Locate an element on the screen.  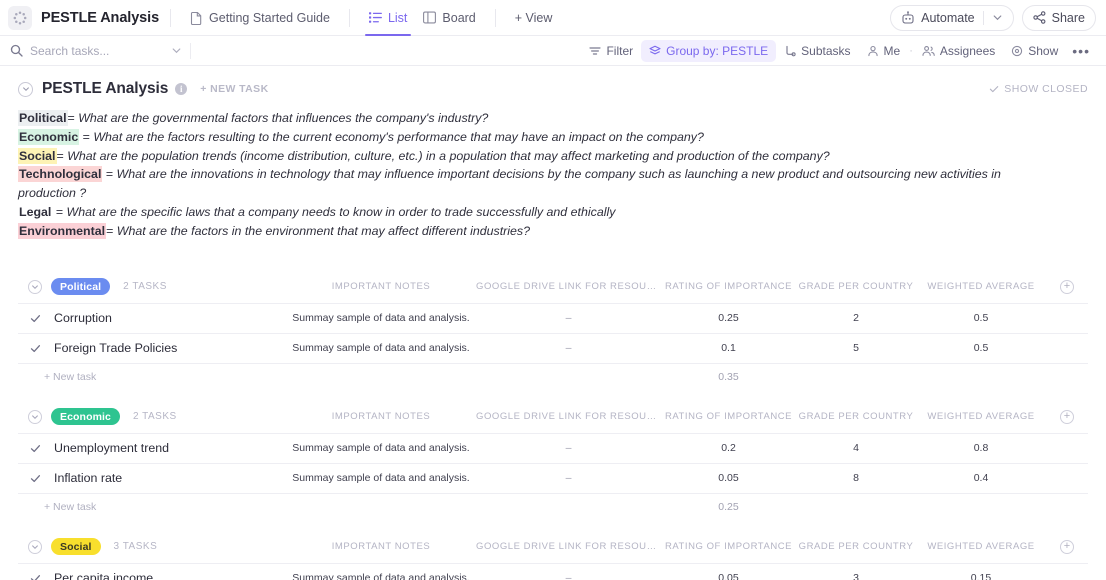
add-column-cell: + is located at coordinates (1067, 416).